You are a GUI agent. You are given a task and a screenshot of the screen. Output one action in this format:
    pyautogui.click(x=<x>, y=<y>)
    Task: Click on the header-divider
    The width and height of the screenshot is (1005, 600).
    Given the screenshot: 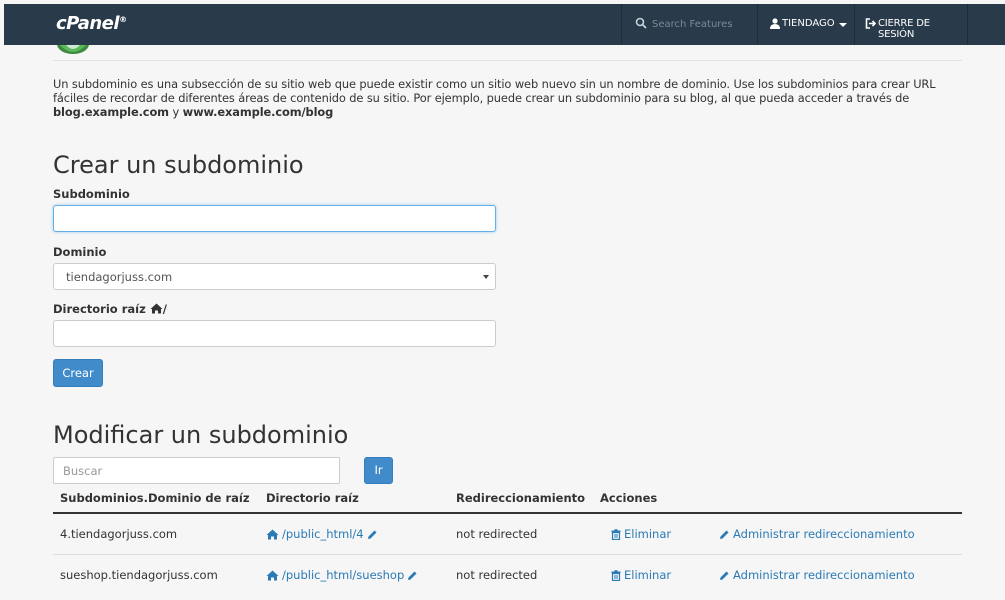 What is the action you would take?
    pyautogui.click(x=507, y=60)
    